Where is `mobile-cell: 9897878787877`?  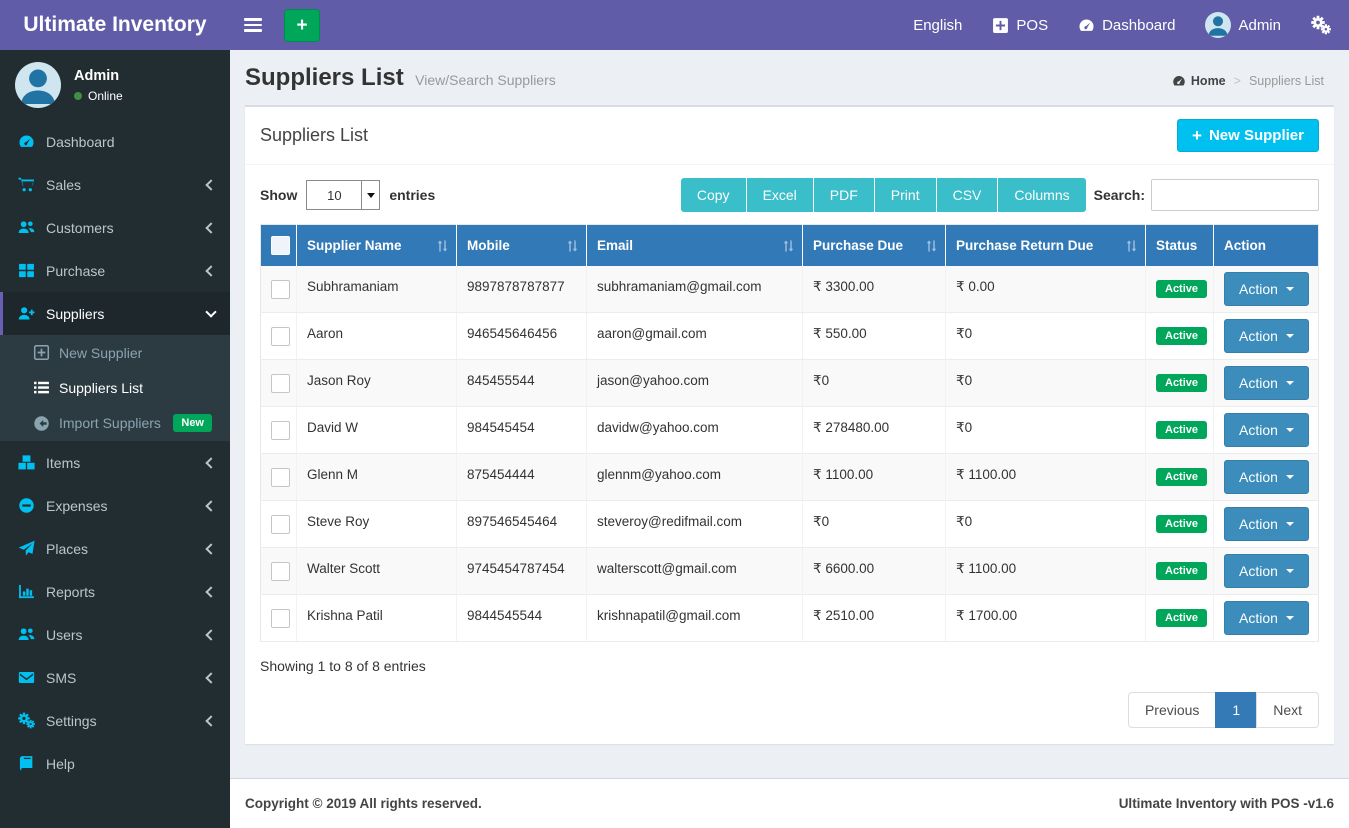
mobile-cell: 9897878787877 is located at coordinates (521, 289).